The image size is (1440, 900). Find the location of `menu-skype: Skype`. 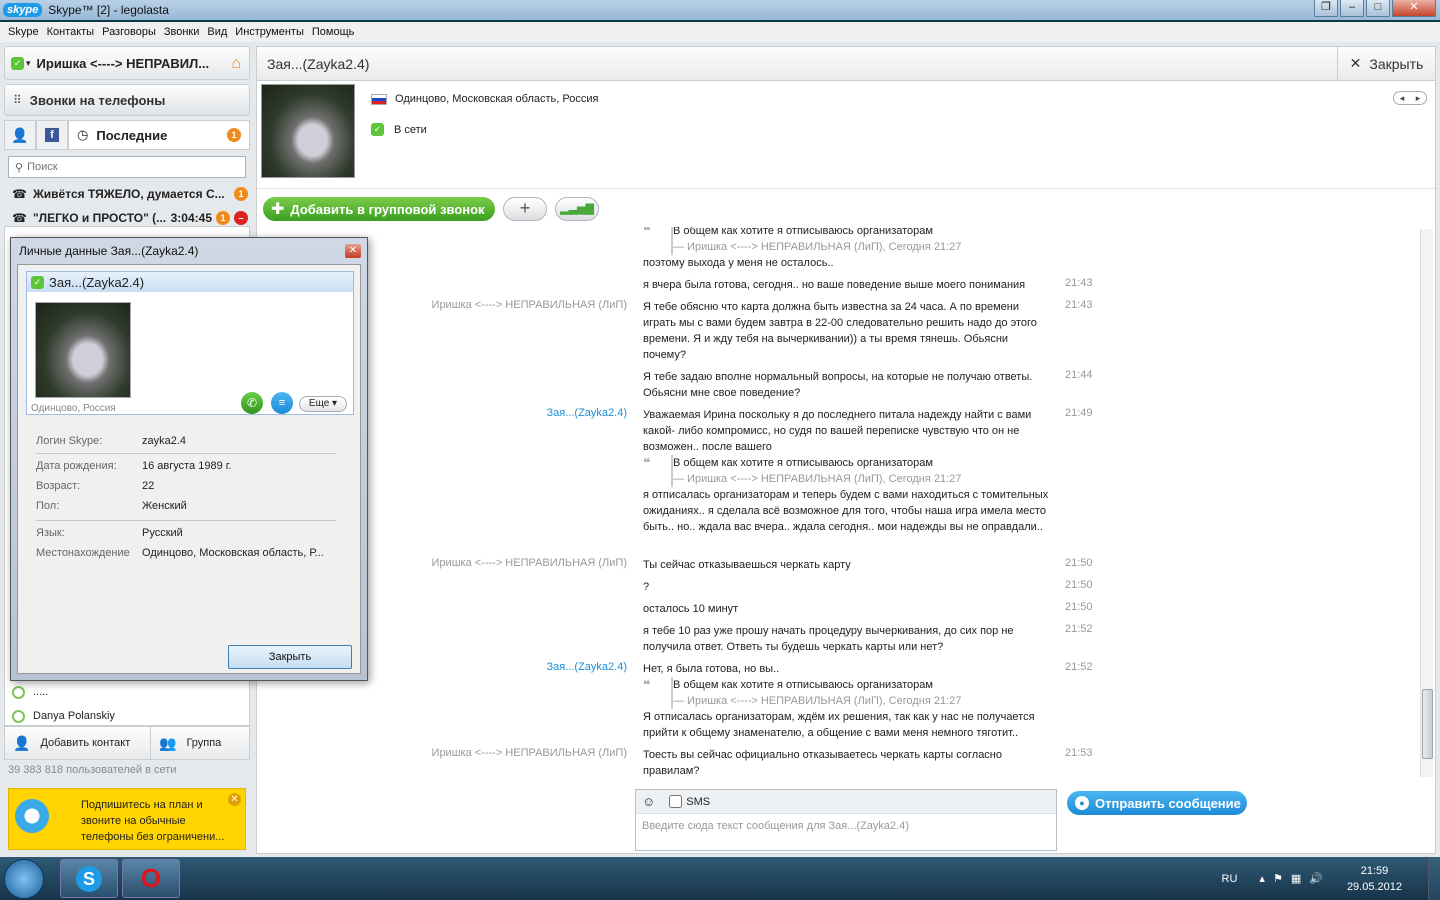

menu-skype: Skype is located at coordinates (23, 32).